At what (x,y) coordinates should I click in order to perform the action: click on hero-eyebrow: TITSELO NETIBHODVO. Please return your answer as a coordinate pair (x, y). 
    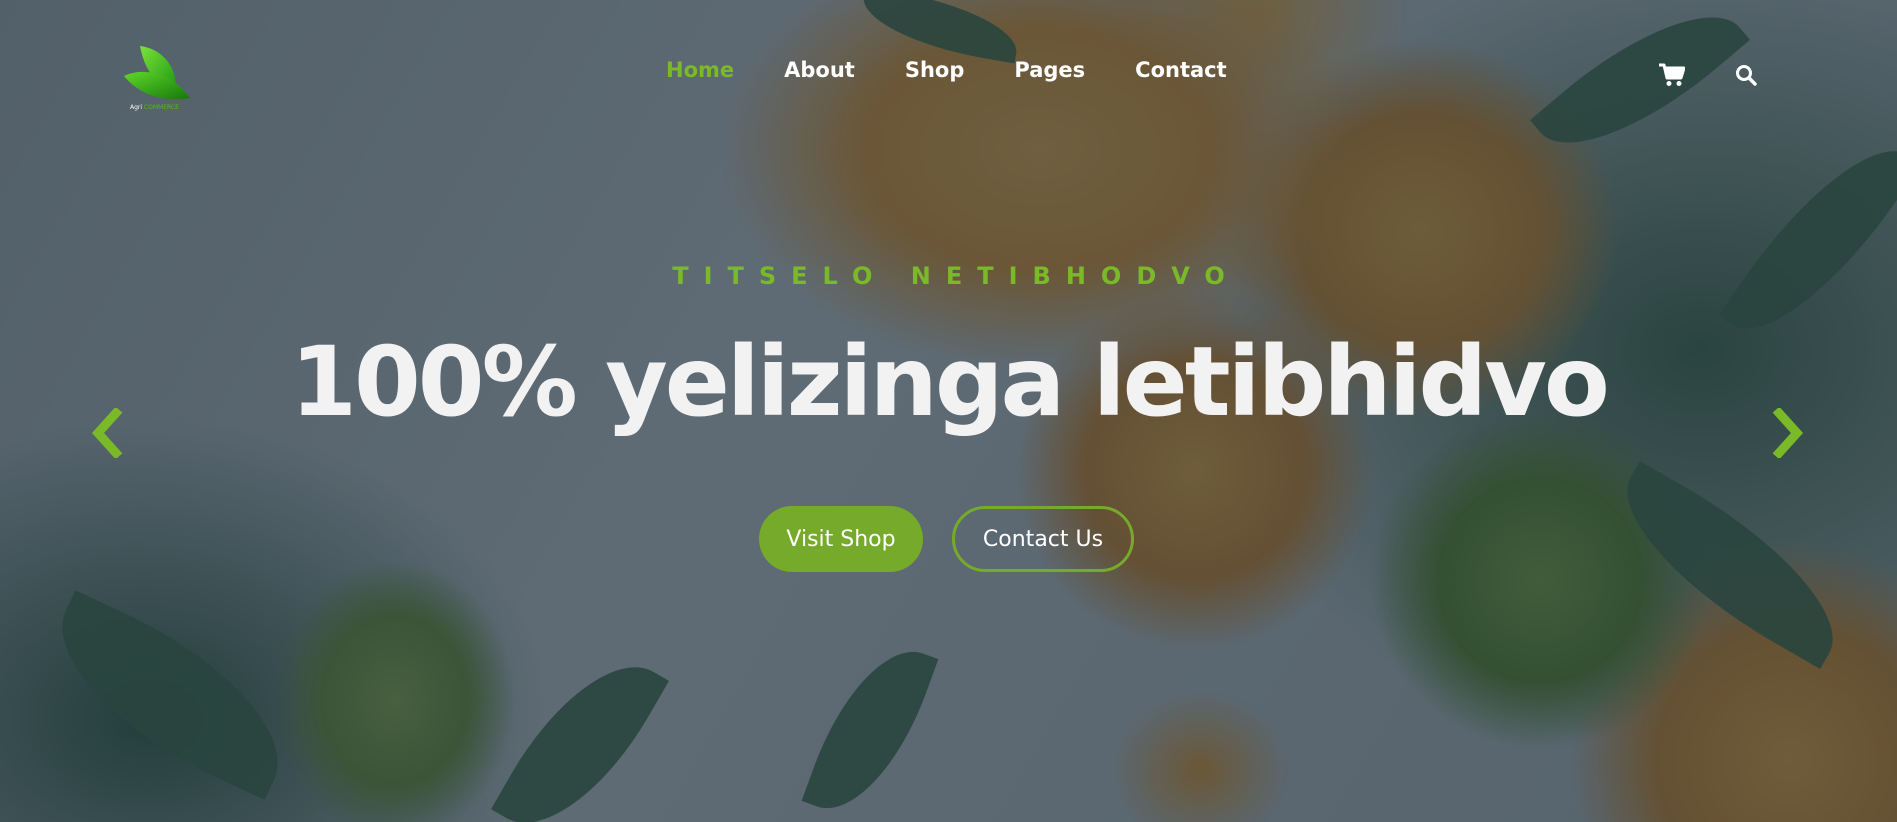
    Looking at the image, I should click on (956, 276).